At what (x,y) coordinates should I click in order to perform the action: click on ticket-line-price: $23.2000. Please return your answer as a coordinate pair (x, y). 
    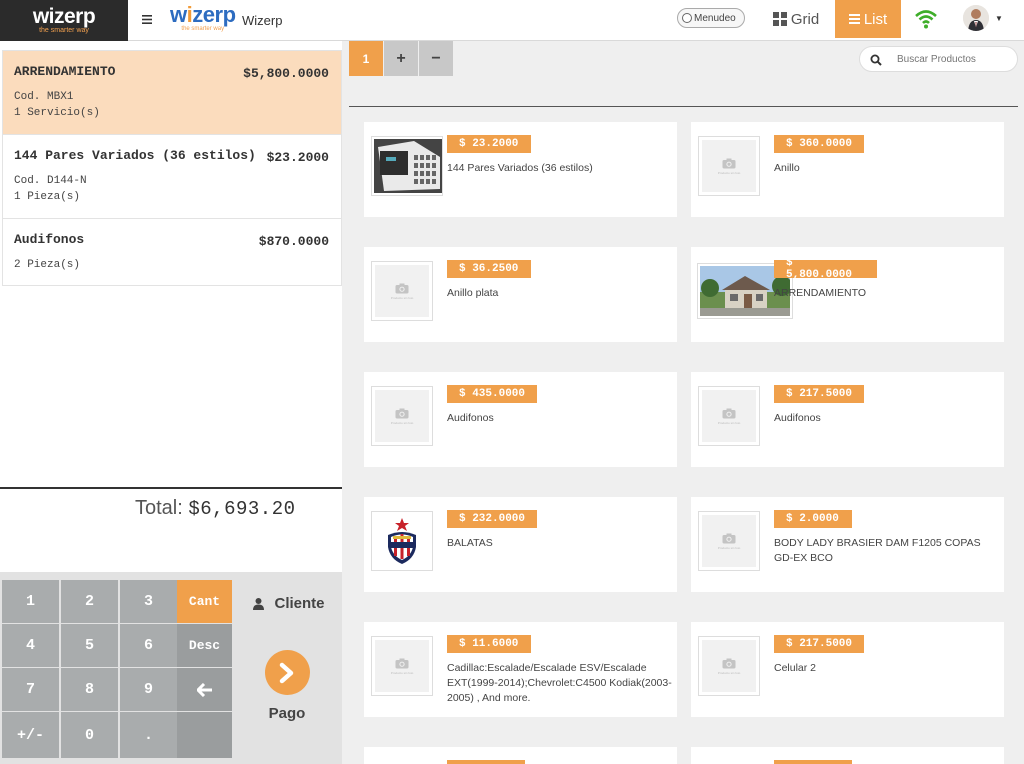
    Looking at the image, I should click on (297, 157).